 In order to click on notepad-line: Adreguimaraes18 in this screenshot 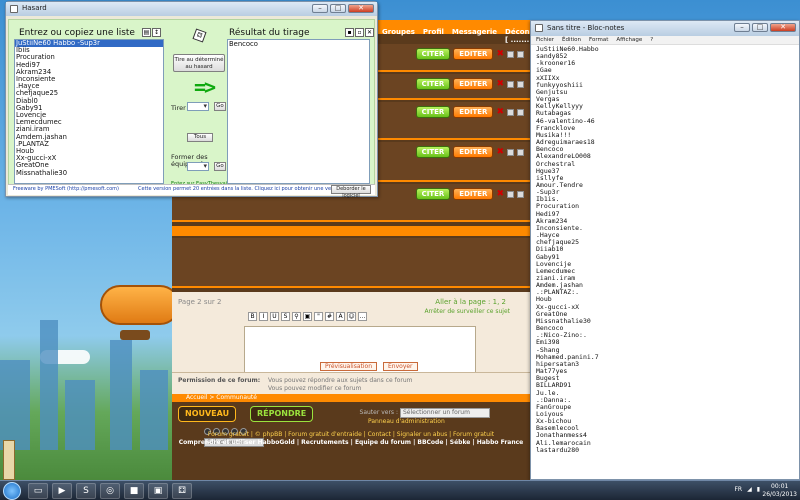, I will do `click(565, 142)`.